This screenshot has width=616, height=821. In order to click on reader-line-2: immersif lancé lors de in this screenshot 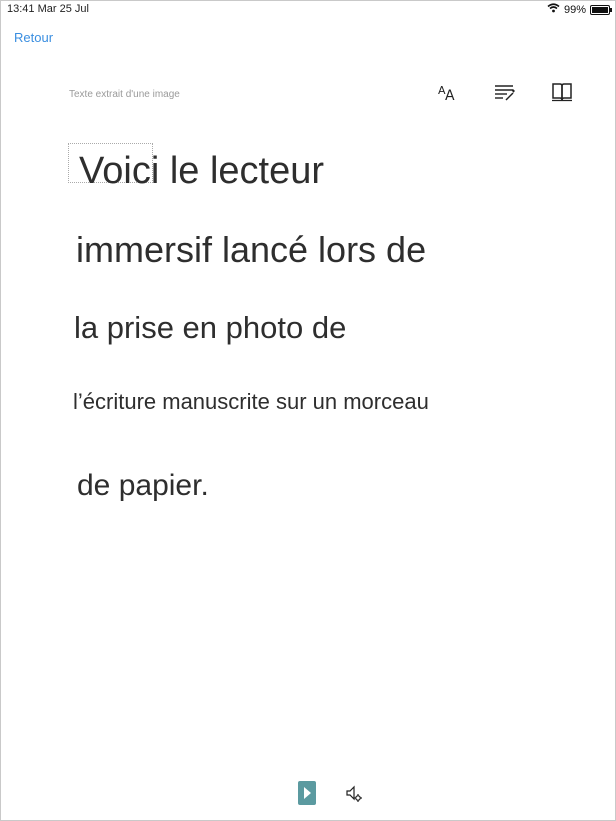, I will do `click(251, 250)`.